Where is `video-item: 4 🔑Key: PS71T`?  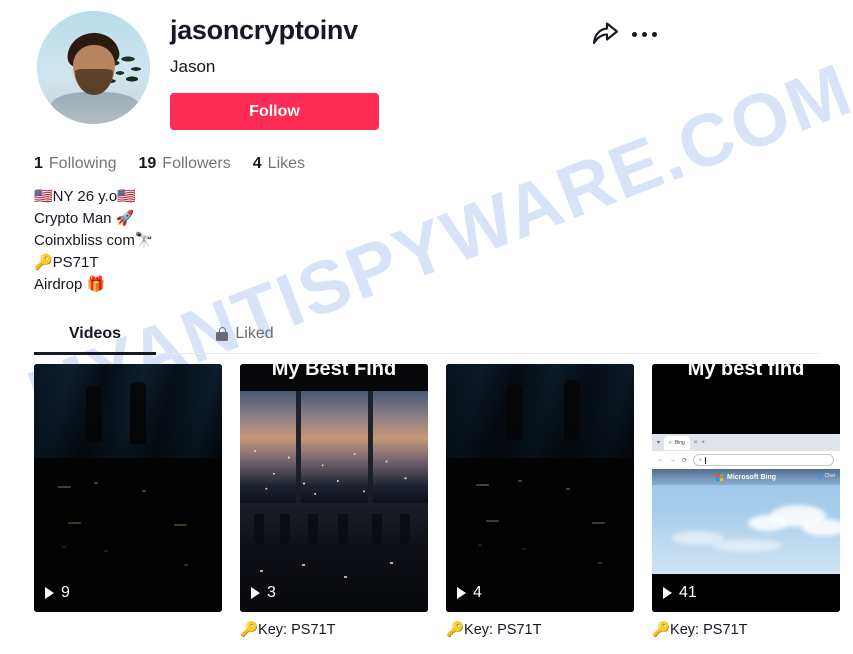 video-item: 4 🔑Key: PS71T is located at coordinates (540, 501).